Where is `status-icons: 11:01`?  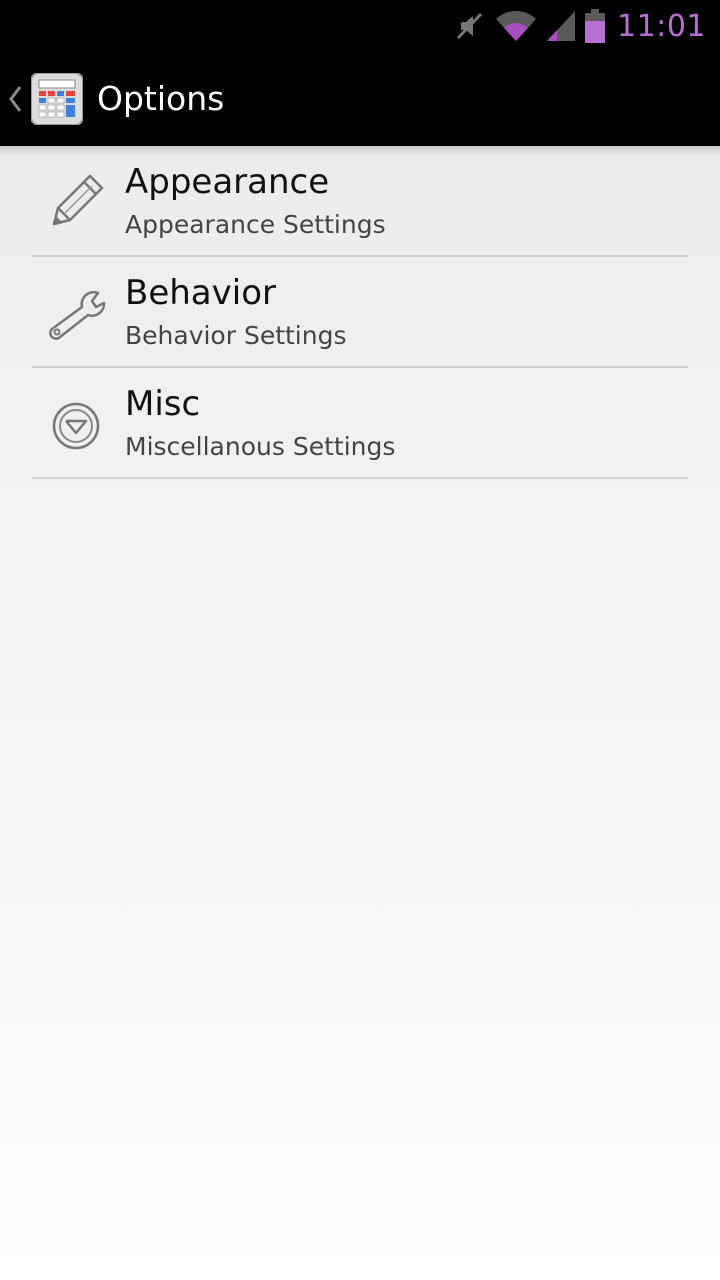
status-icons: 11:01 is located at coordinates (575, 26).